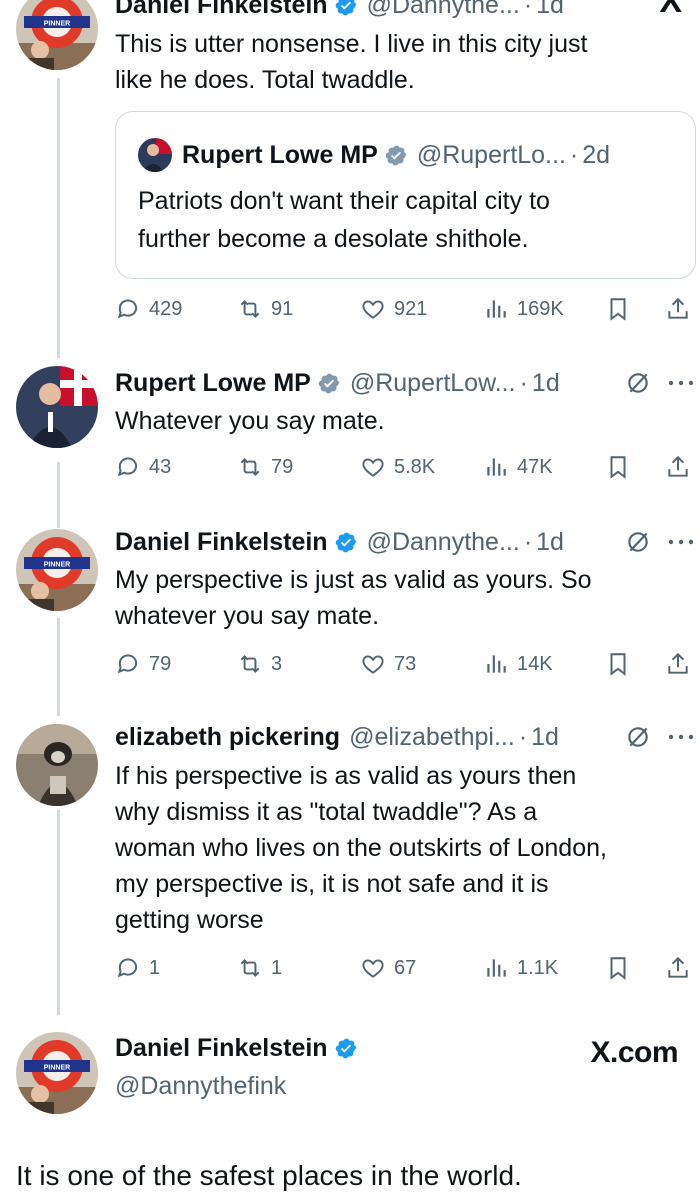  Describe the element at coordinates (213, 383) in the screenshot. I see `author-name: Rupert Lowe MP` at that location.